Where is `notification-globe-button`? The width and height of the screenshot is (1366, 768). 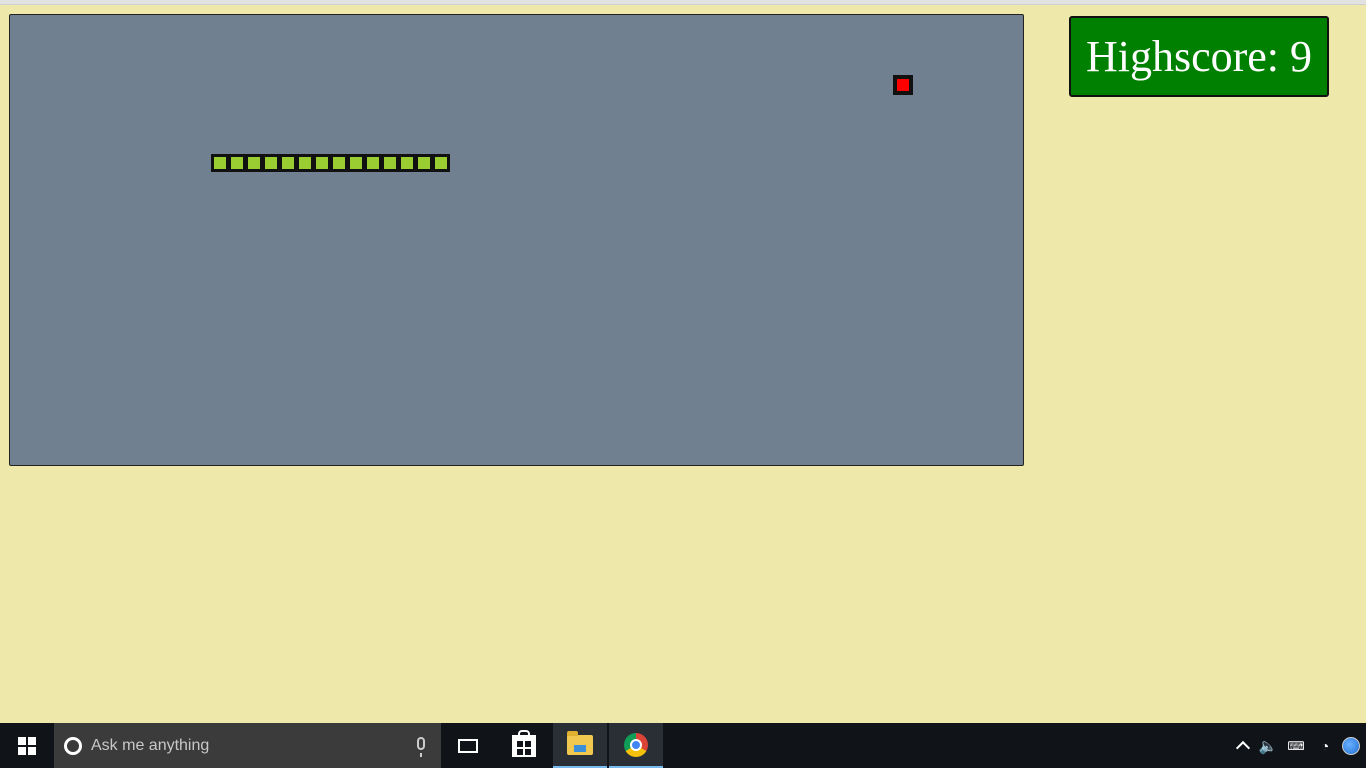
notification-globe-button is located at coordinates (1351, 745).